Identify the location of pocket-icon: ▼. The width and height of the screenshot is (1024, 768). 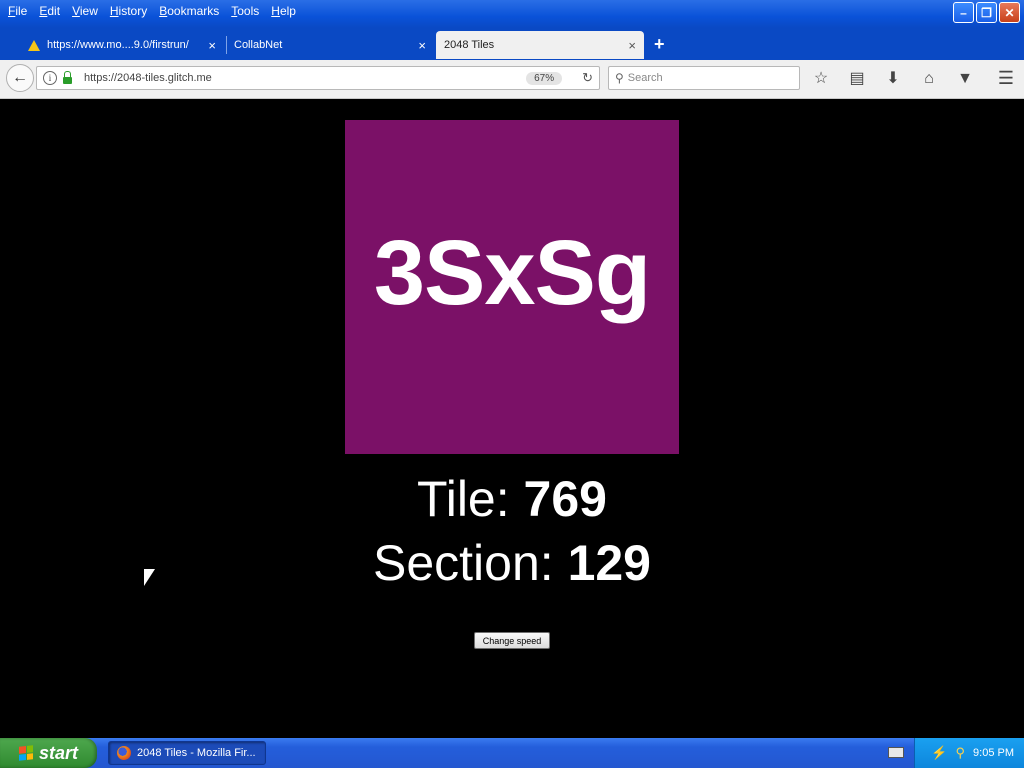
(965, 79).